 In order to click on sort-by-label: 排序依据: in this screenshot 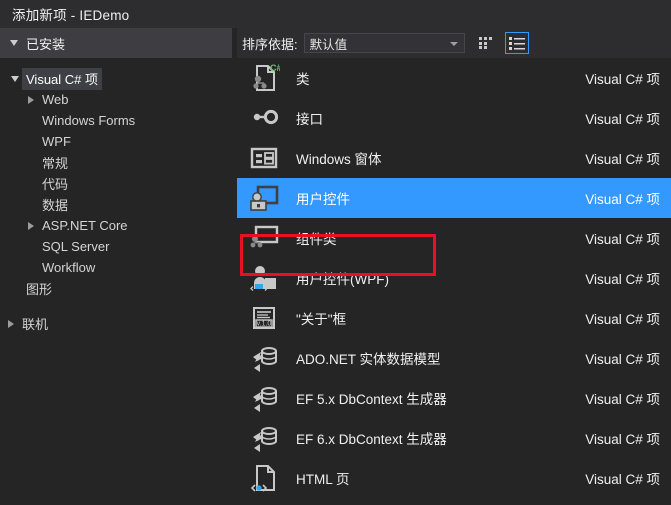, I will do `click(270, 44)`.